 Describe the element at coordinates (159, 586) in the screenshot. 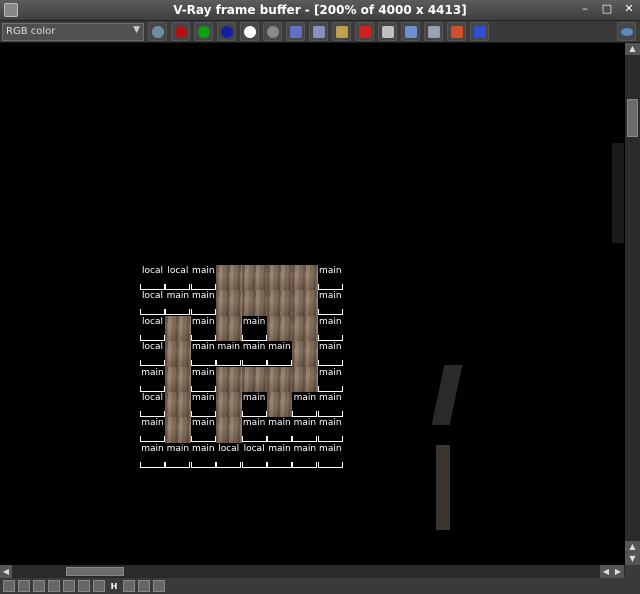

I see `lens-effects-icon` at that location.